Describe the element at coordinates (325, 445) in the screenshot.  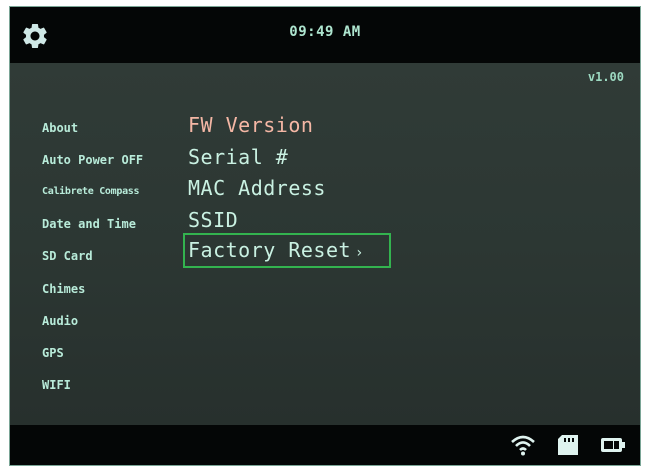
I see `bottom-status-bar` at that location.